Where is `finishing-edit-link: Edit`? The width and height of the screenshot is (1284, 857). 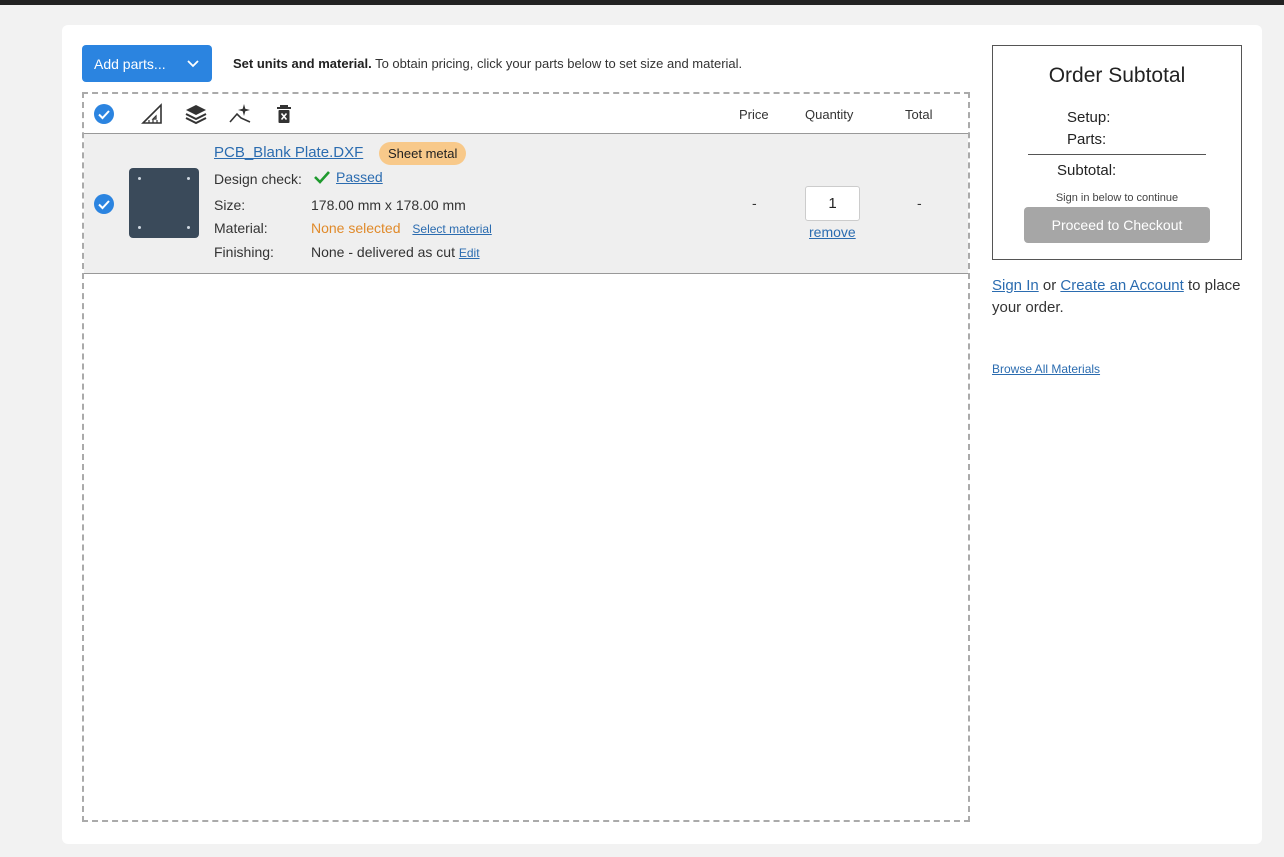 finishing-edit-link: Edit is located at coordinates (469, 253).